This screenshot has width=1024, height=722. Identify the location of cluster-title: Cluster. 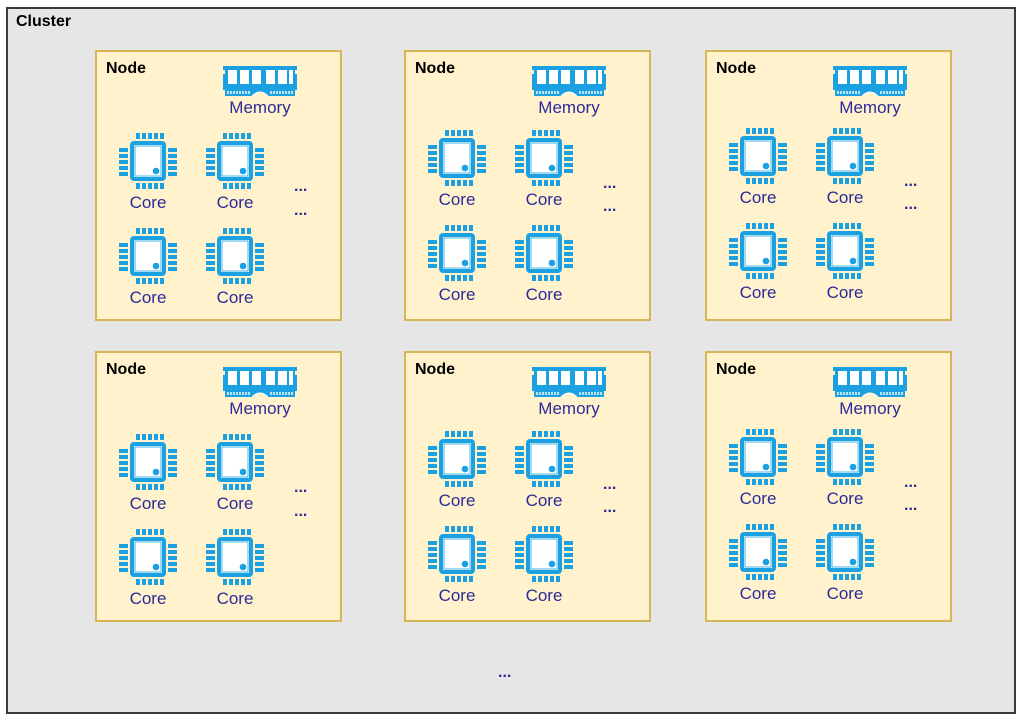
(44, 21).